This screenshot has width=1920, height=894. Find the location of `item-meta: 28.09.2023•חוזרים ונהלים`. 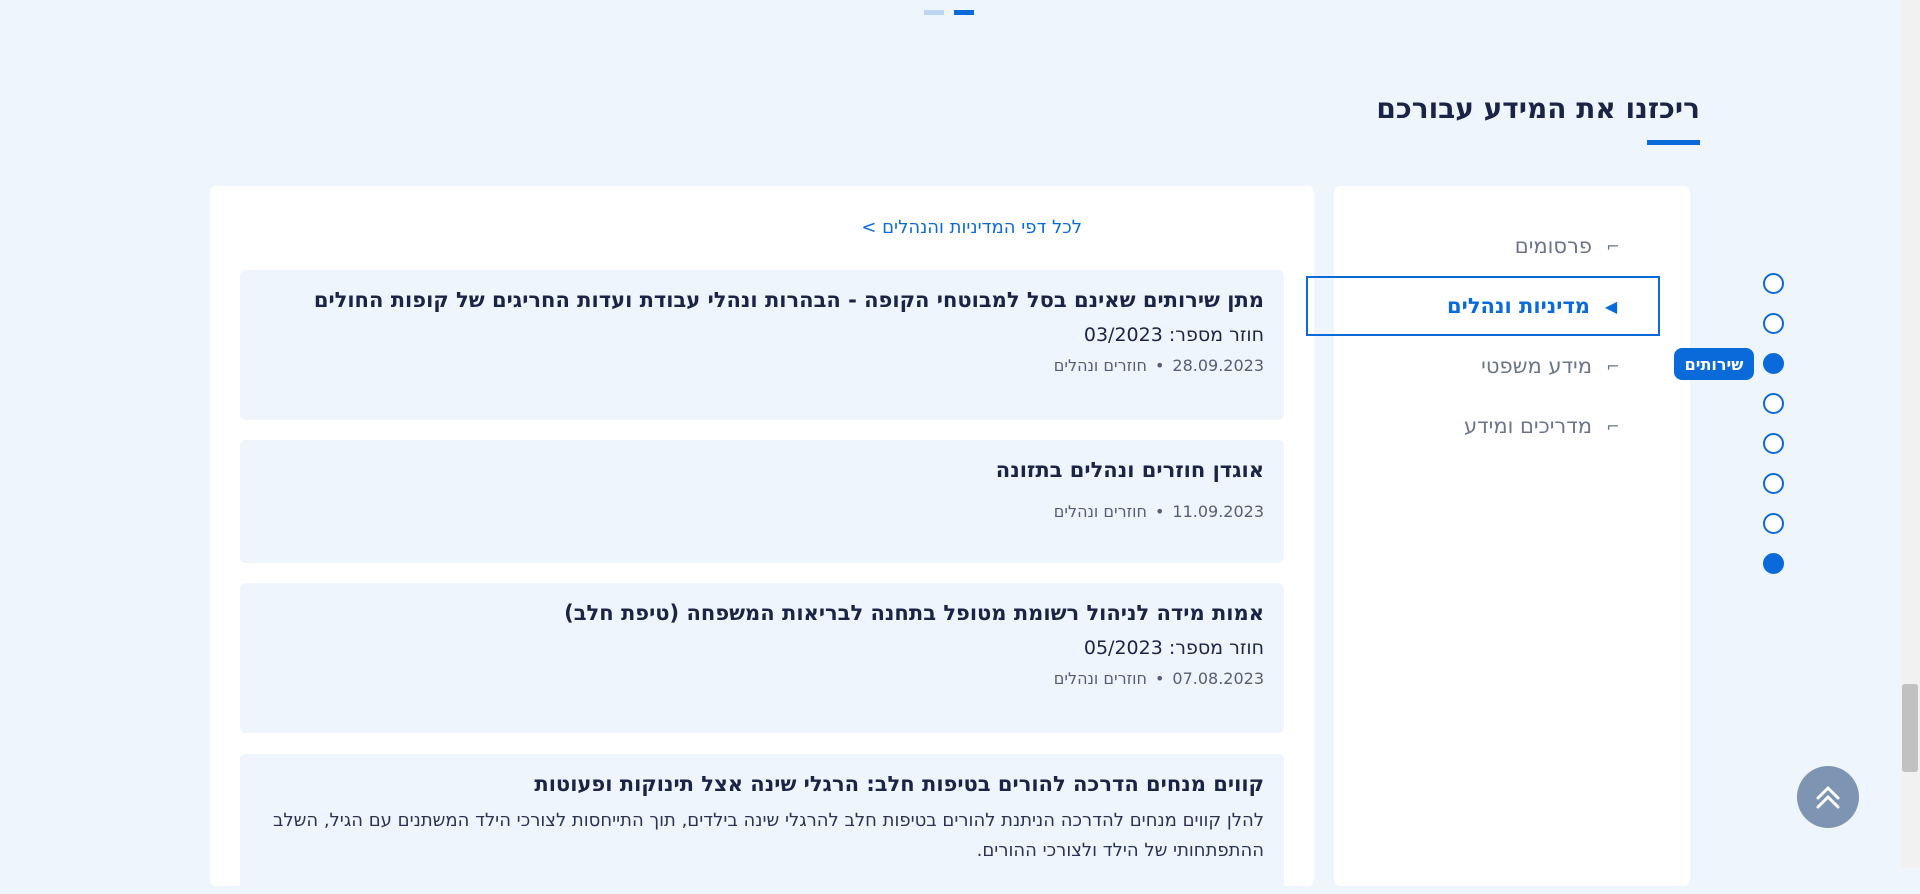

item-meta: 28.09.2023•חוזרים ונהלים is located at coordinates (1158, 365).